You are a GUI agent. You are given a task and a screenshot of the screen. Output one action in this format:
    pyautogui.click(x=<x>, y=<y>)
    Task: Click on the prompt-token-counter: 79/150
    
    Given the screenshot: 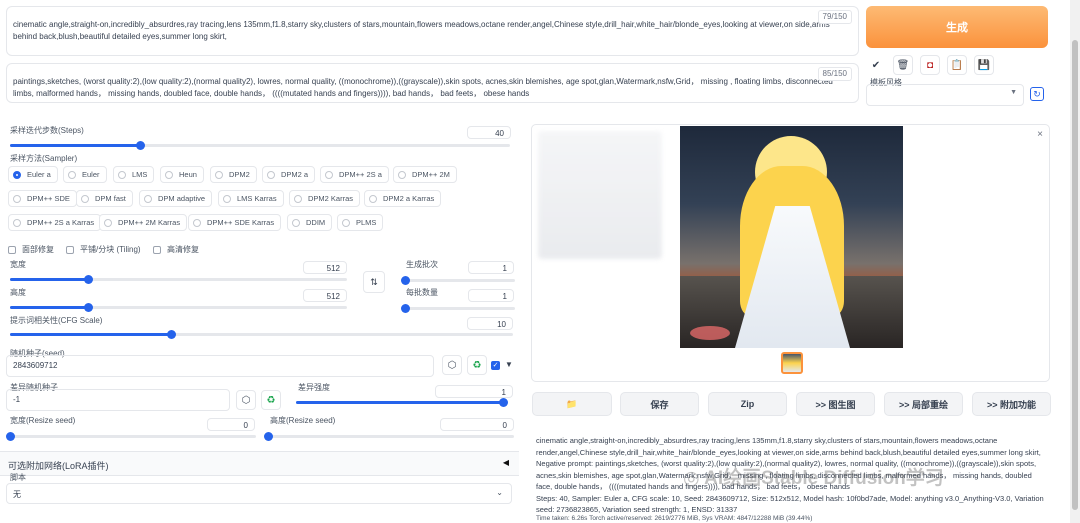 What is the action you would take?
    pyautogui.click(x=834, y=17)
    